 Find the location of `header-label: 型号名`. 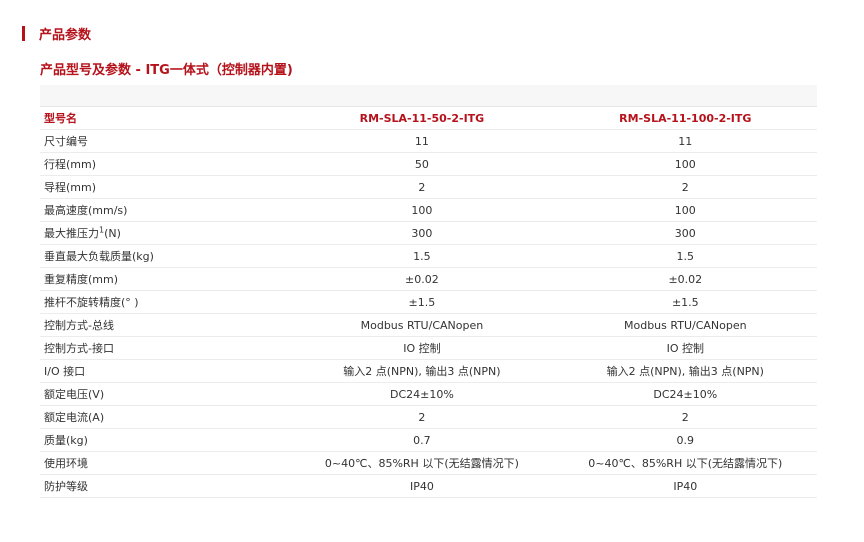

header-label: 型号名 is located at coordinates (165, 118).